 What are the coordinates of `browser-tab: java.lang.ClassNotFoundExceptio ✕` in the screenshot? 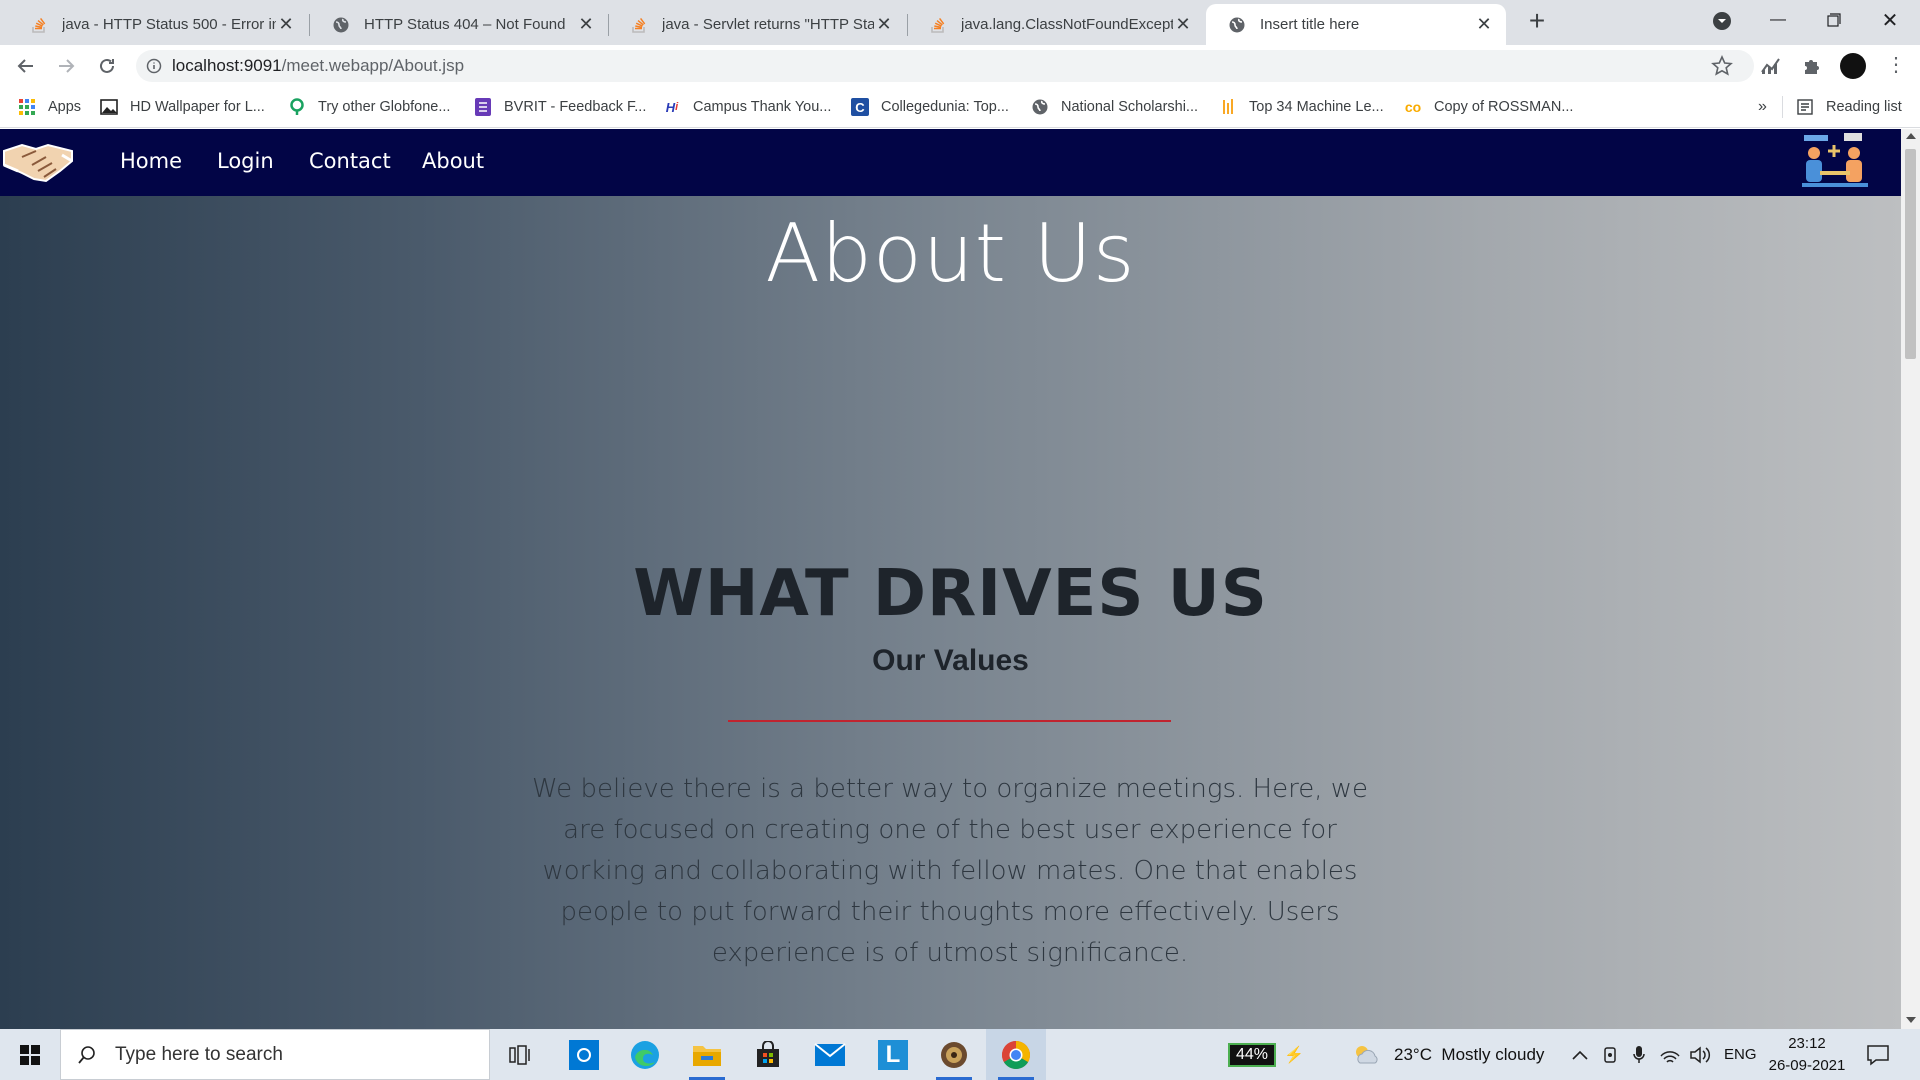 It's located at (1056, 24).